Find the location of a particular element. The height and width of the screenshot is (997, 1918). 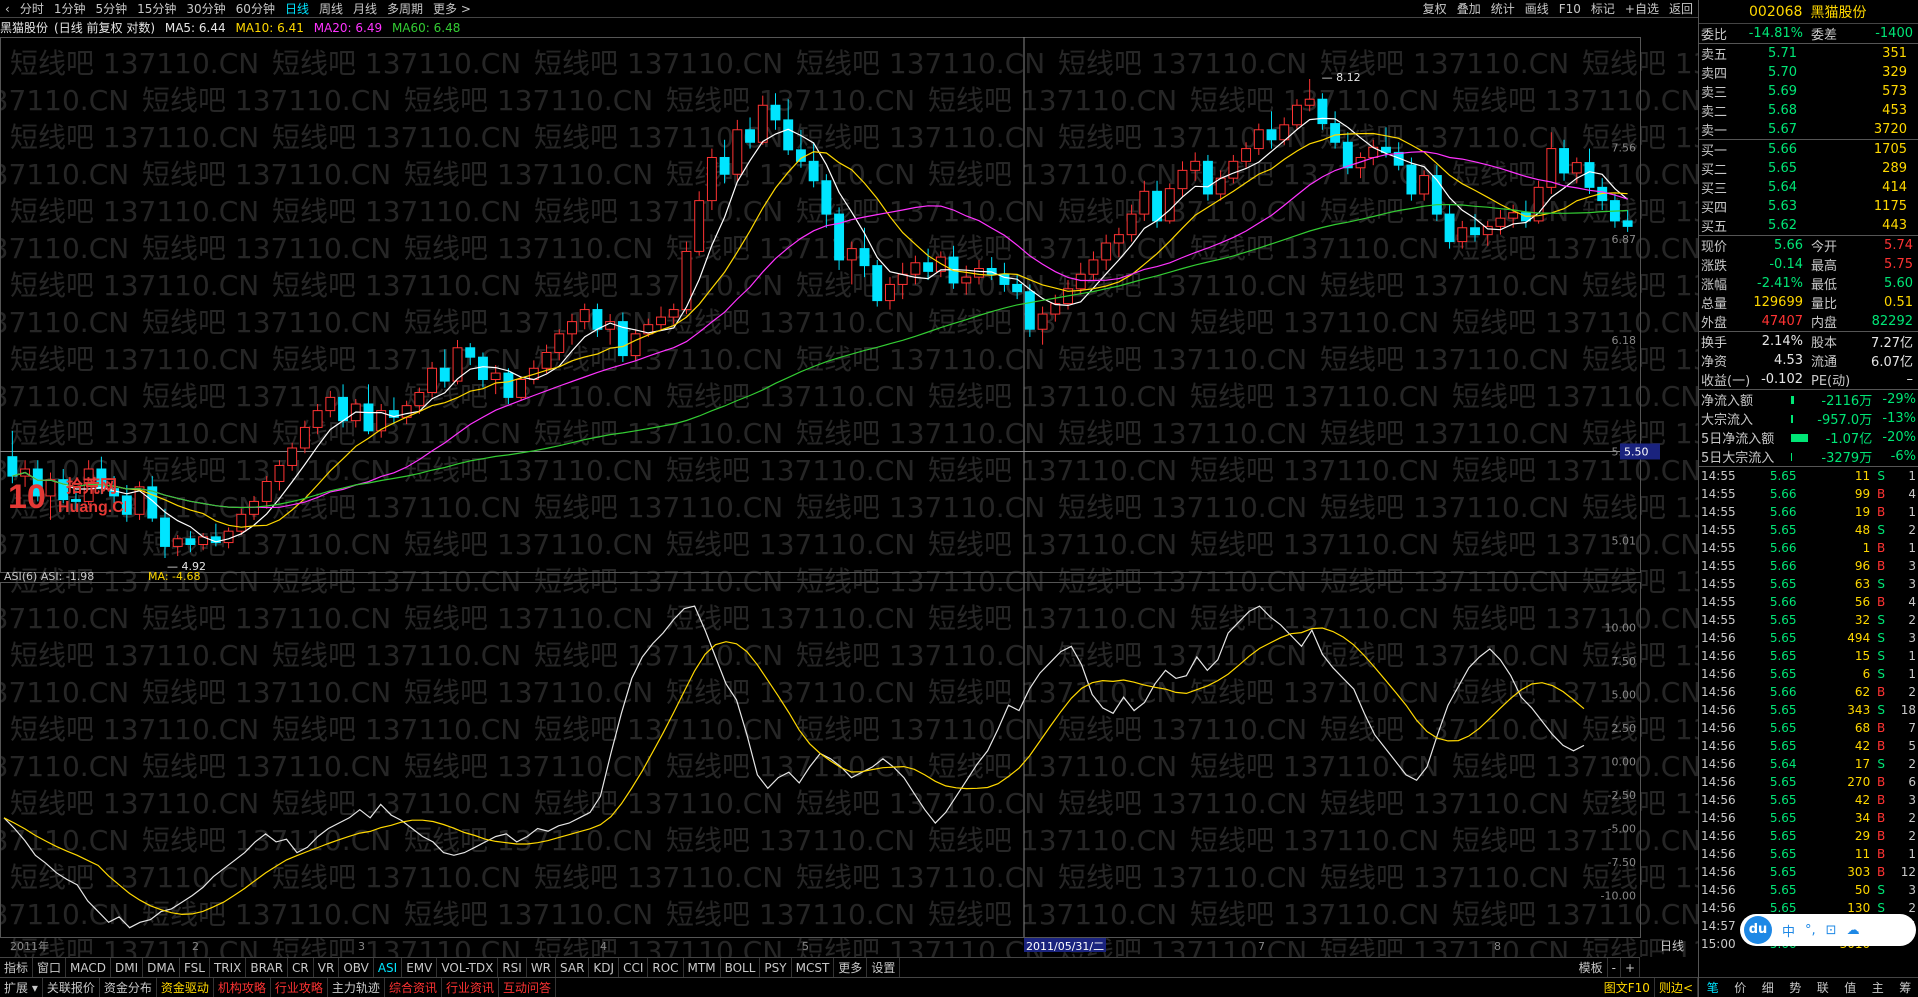

flow-label: 5日净流入额 is located at coordinates (1738, 439).